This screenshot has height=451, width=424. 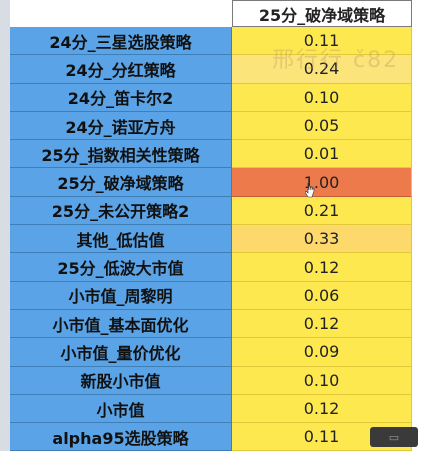 I want to click on value-cell: 0.05, so click(x=322, y=126).